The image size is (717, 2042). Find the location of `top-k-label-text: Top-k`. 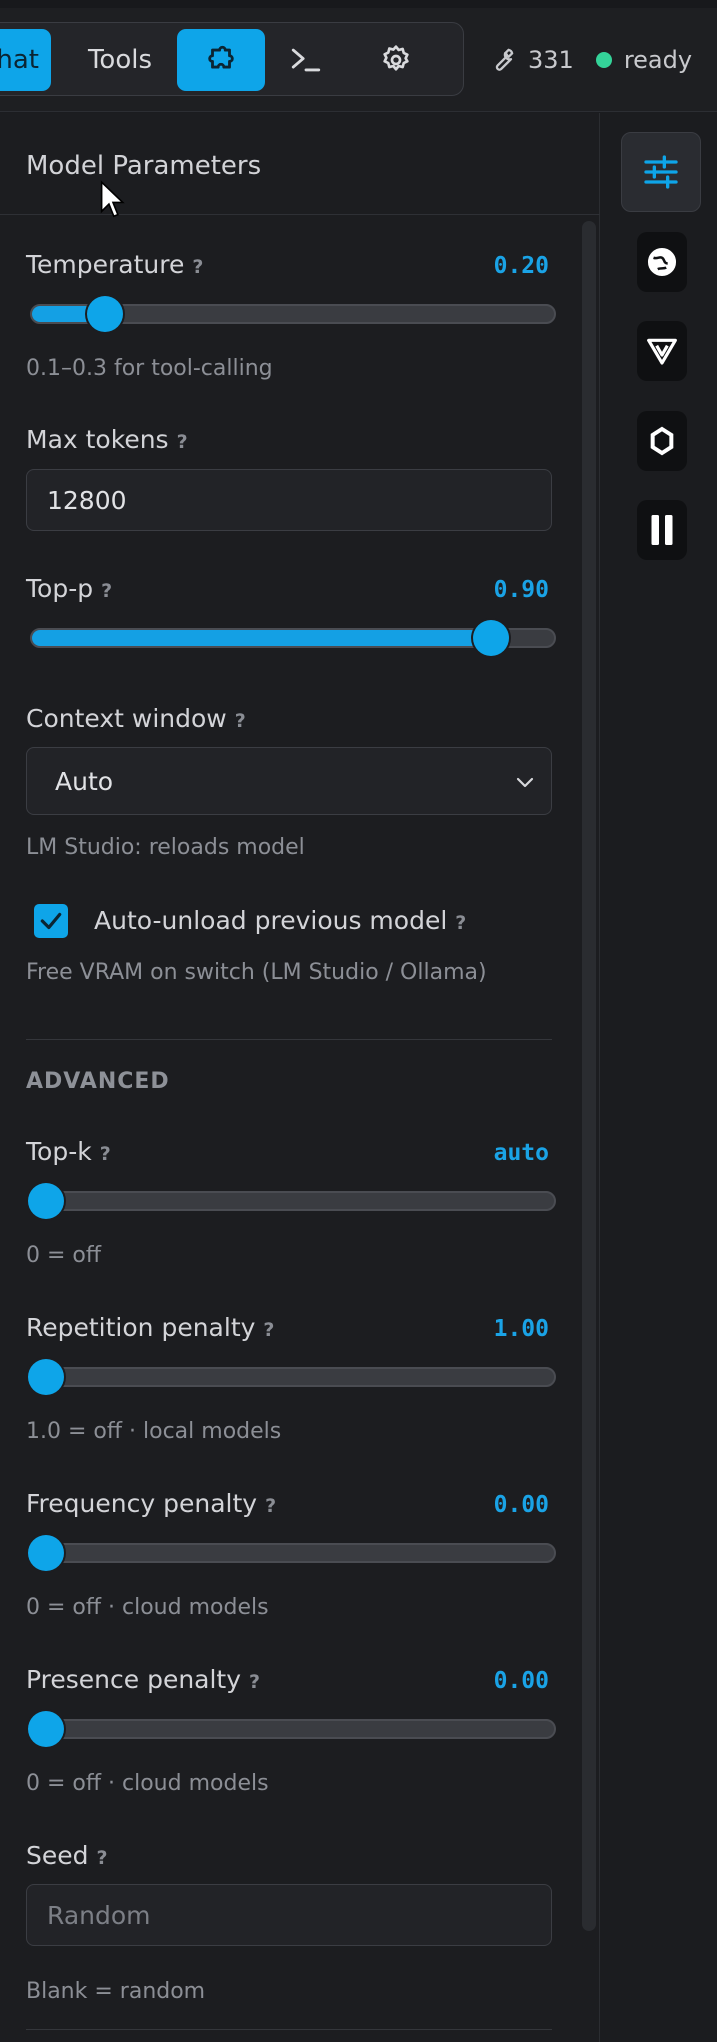

top-k-label-text: Top-k is located at coordinates (59, 1151).